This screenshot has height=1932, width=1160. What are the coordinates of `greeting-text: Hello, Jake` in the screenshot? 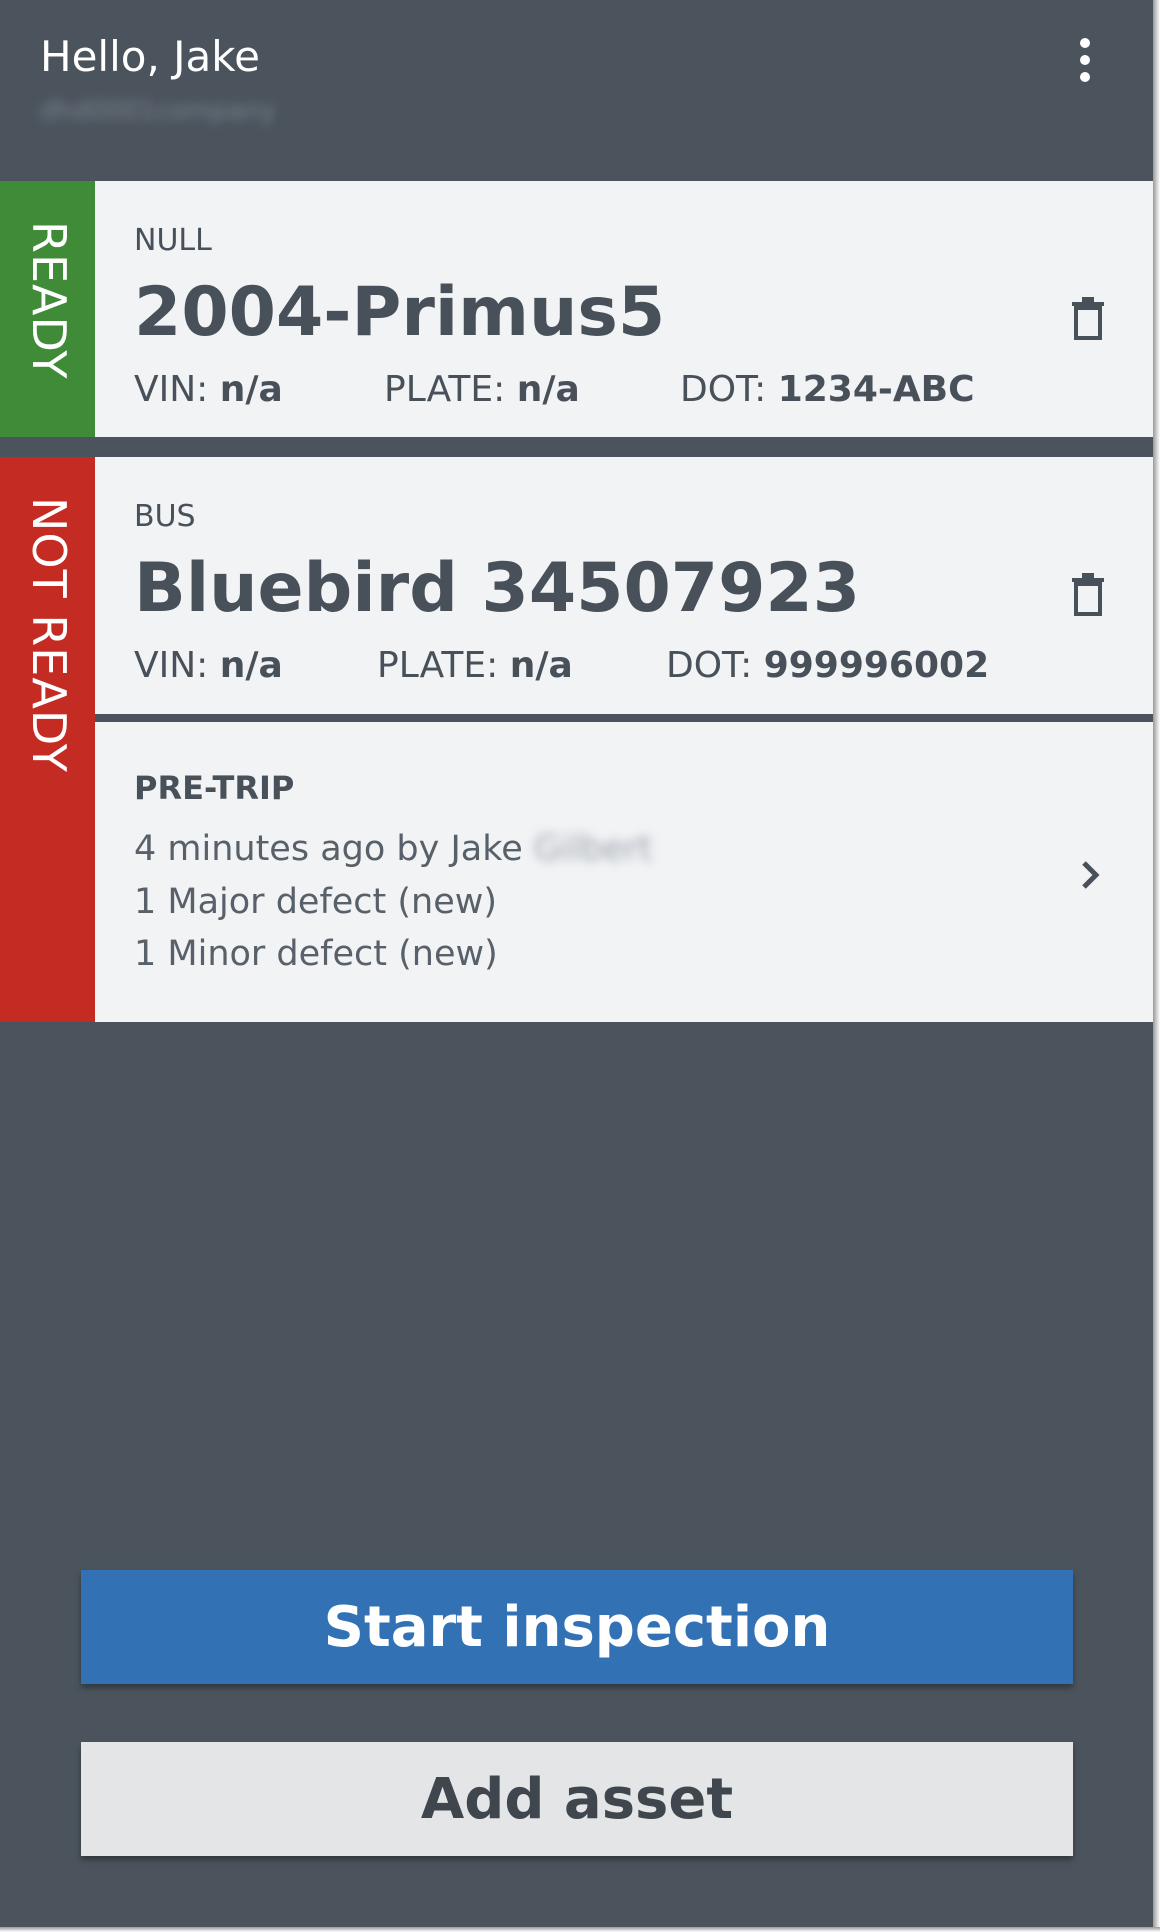 It's located at (150, 56).